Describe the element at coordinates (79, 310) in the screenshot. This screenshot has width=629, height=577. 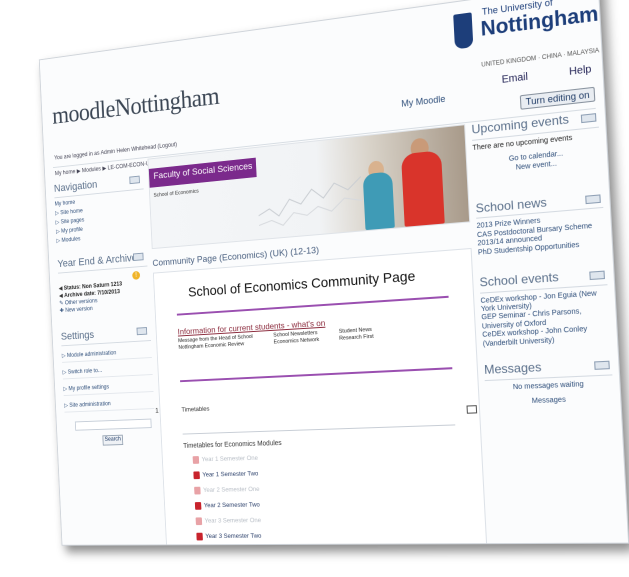
I see `new-version-label: New version` at that location.